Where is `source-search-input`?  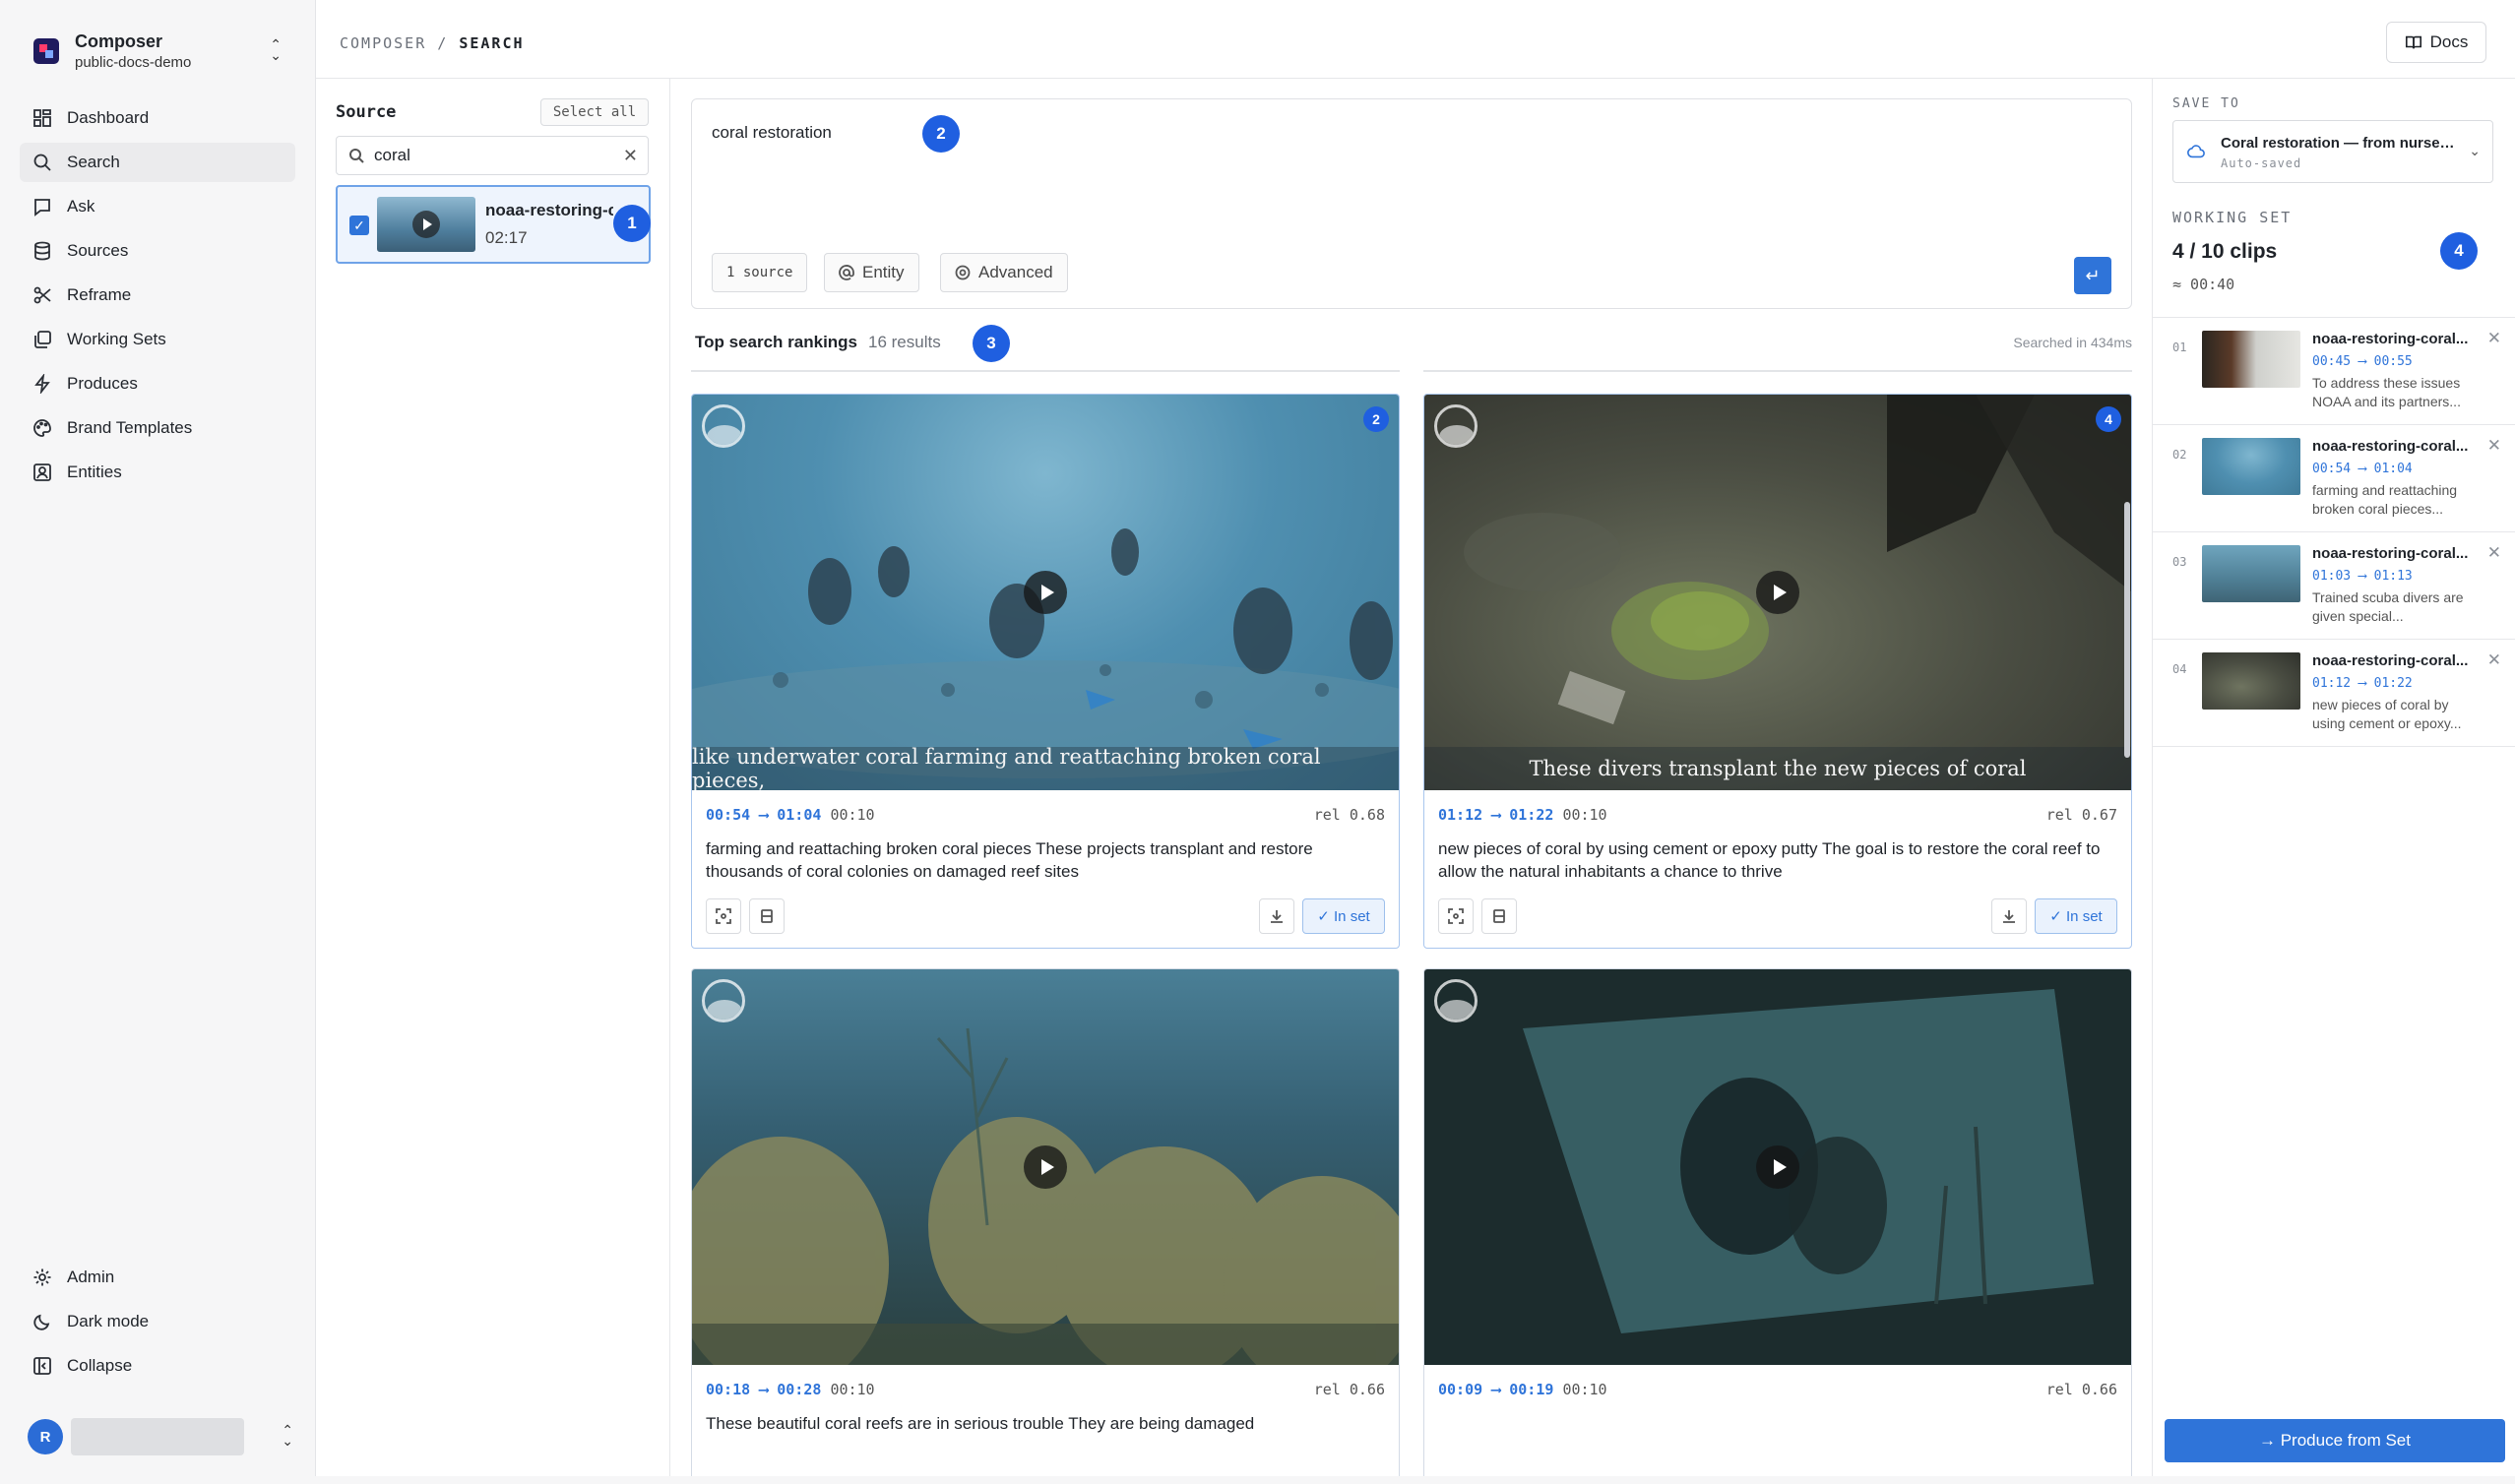
source-search-input is located at coordinates (492, 156).